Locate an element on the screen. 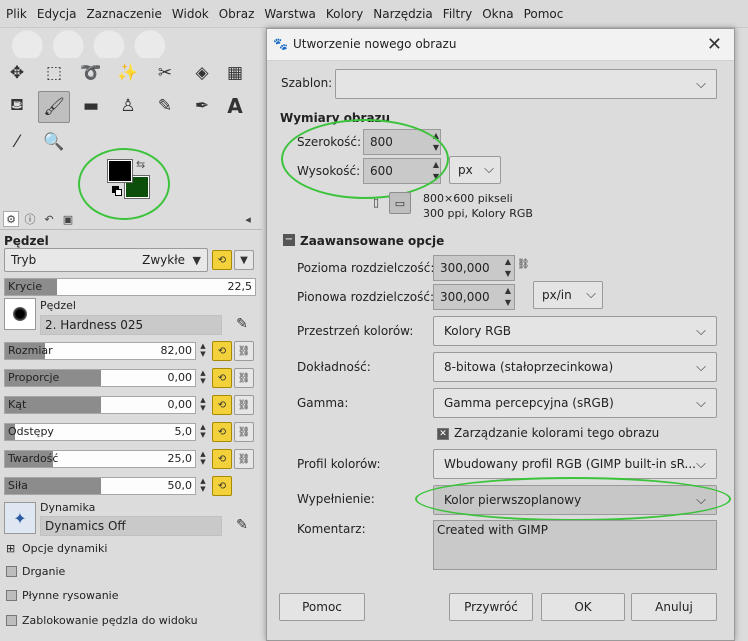 Image resolution: width=748 pixels, height=641 pixels. image-size-info: 800×600 pikseli is located at coordinates (468, 198).